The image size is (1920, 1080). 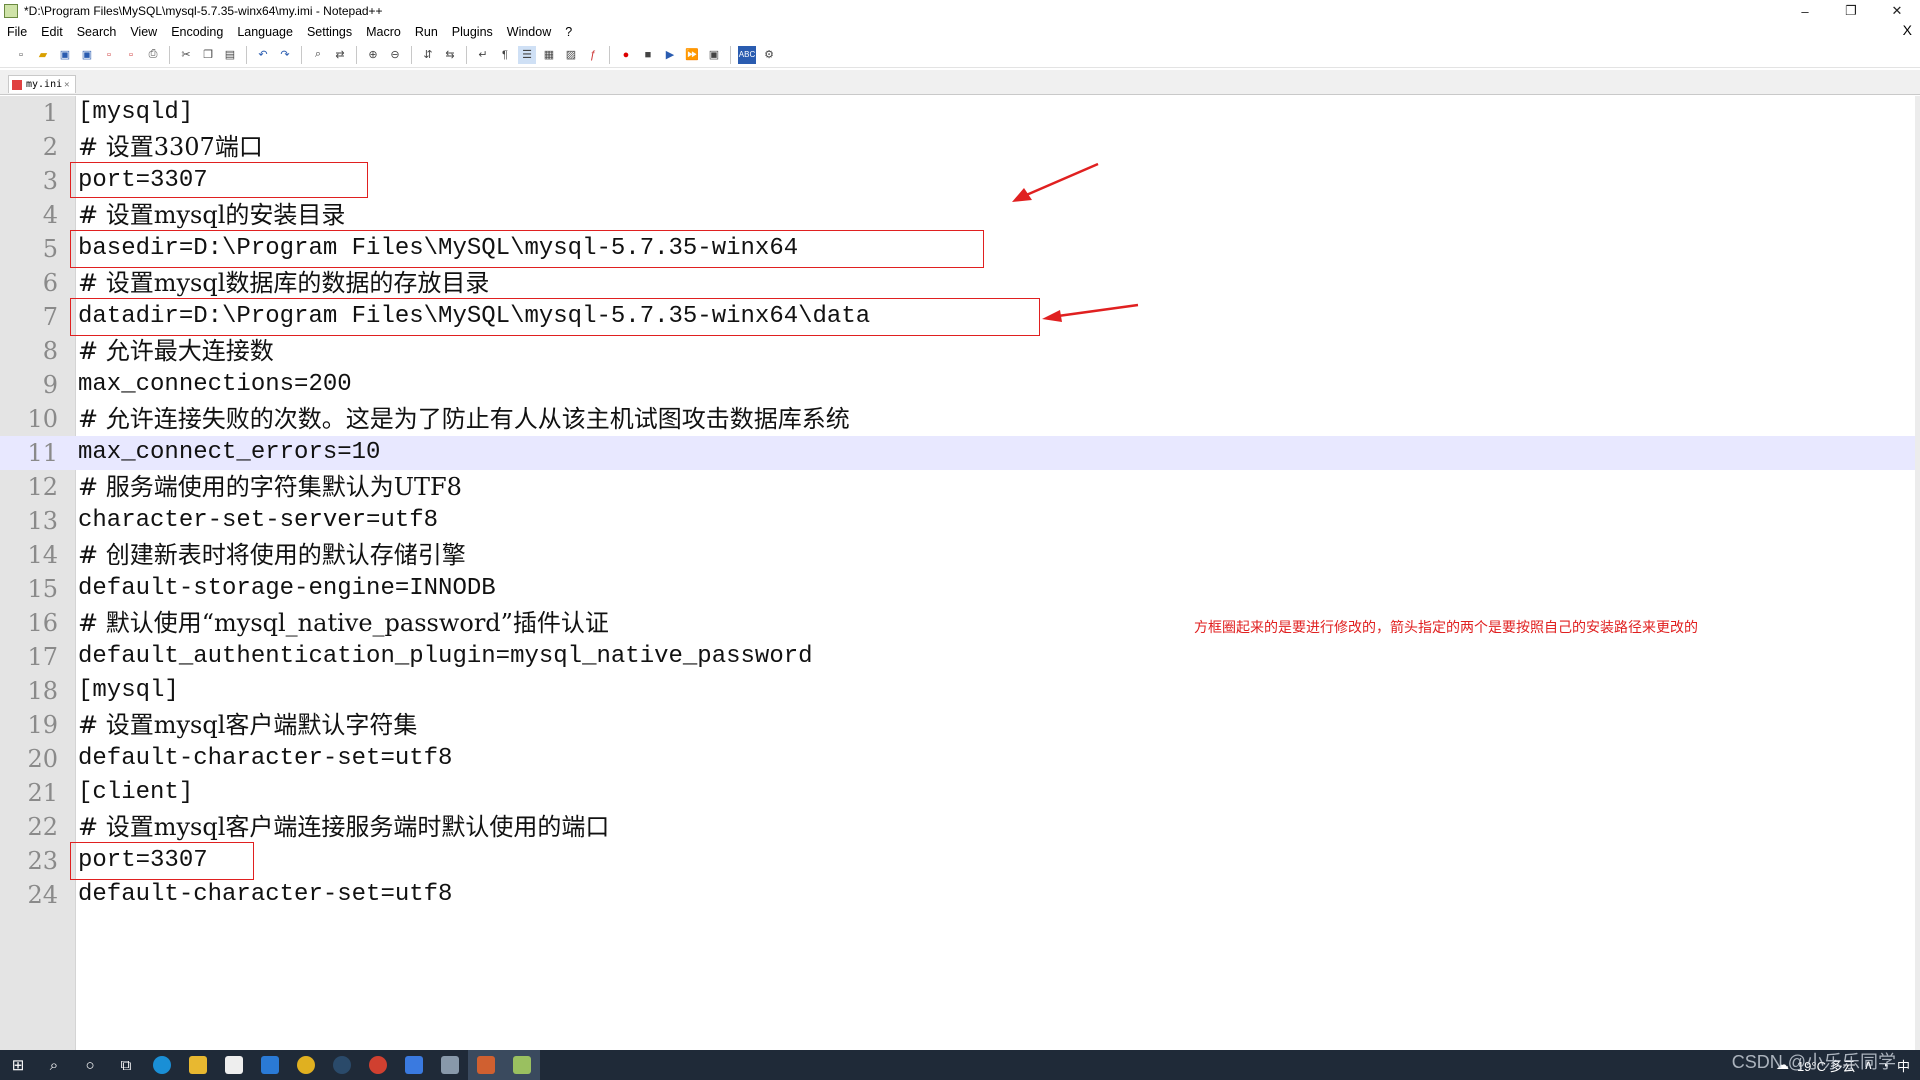 What do you see at coordinates (957, 215) in the screenshot?
I see `editor-line: 4 # 设置mysql的安装目录` at bounding box center [957, 215].